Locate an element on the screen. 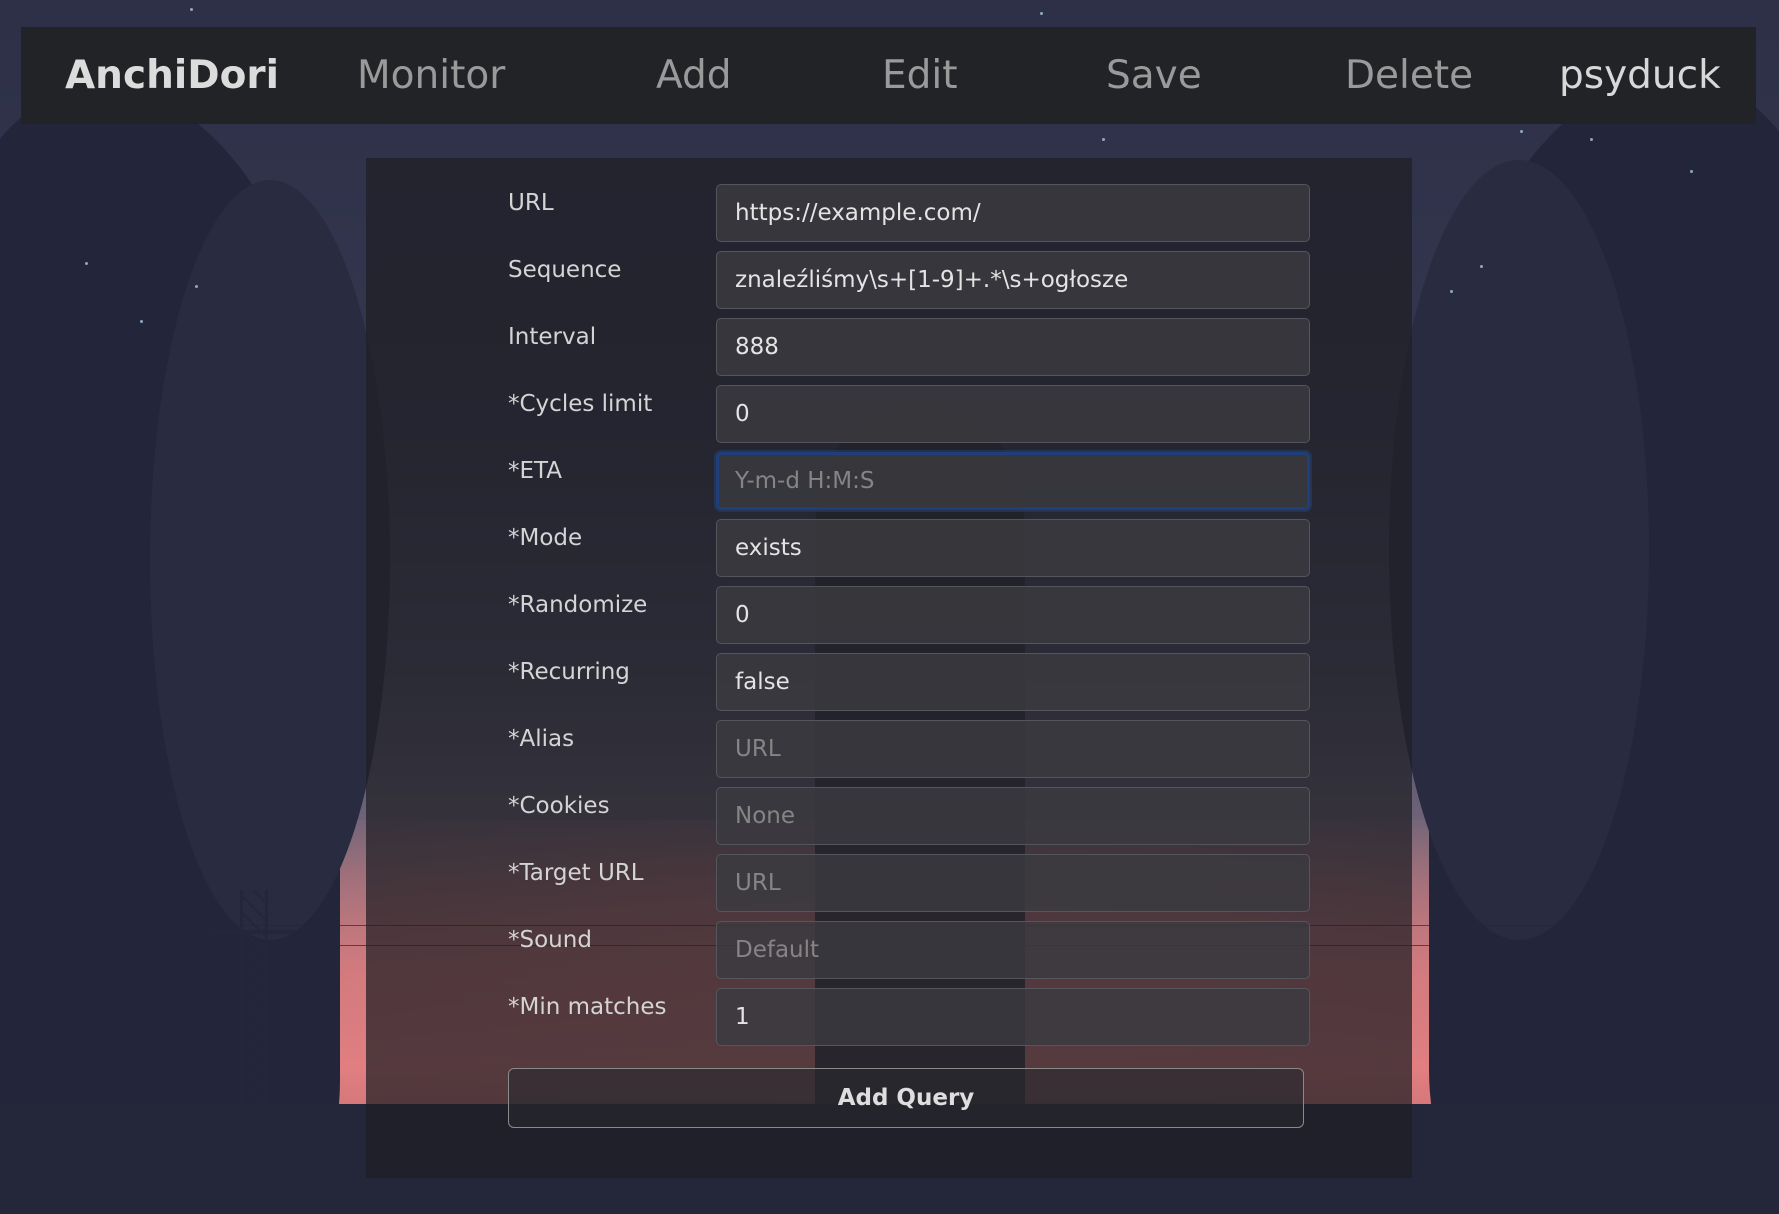 The height and width of the screenshot is (1214, 1779). mode-label: *Mode is located at coordinates (545, 538).